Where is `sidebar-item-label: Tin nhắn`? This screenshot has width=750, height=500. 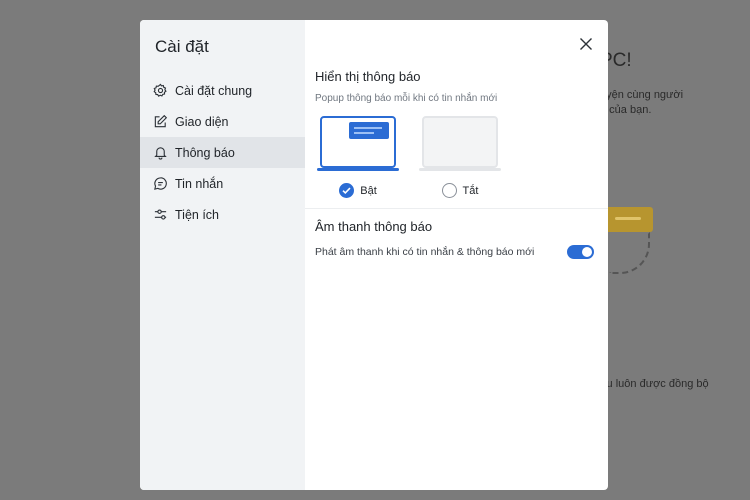
sidebar-item-label: Tin nhắn is located at coordinates (199, 183).